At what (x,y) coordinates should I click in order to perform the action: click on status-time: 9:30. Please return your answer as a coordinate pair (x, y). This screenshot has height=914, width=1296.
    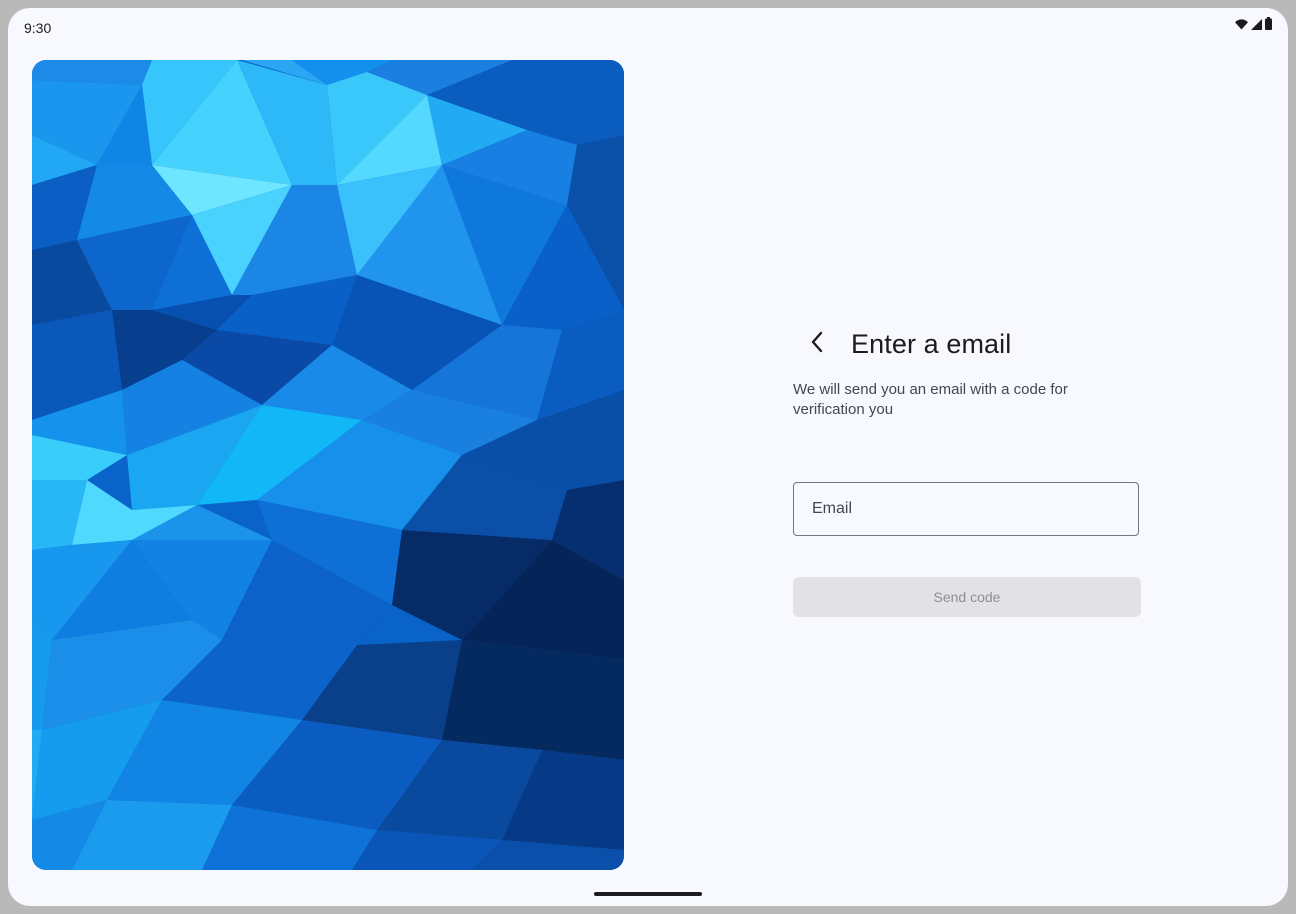
    Looking at the image, I should click on (38, 28).